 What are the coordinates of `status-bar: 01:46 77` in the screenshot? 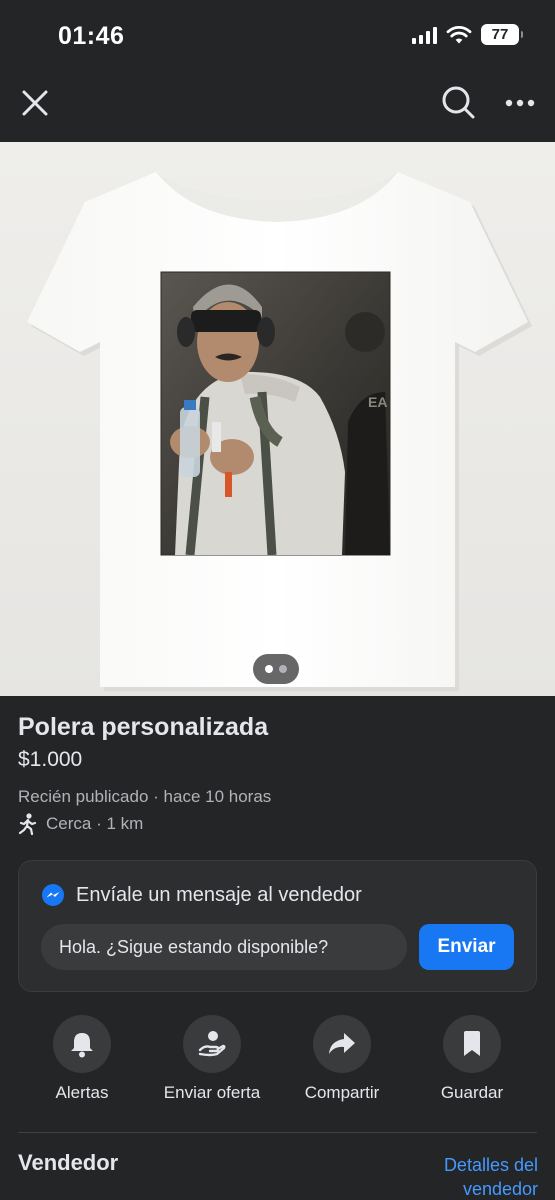 It's located at (277, 35).